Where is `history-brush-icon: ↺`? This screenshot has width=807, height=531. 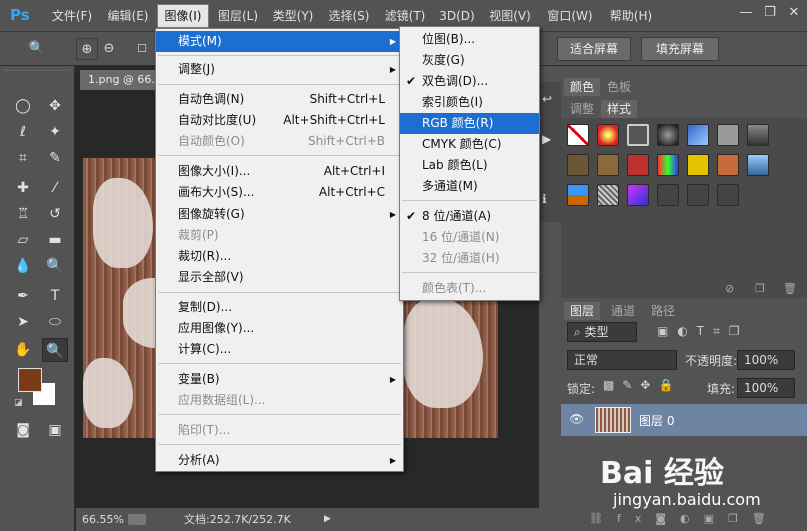 history-brush-icon: ↺ is located at coordinates (55, 214).